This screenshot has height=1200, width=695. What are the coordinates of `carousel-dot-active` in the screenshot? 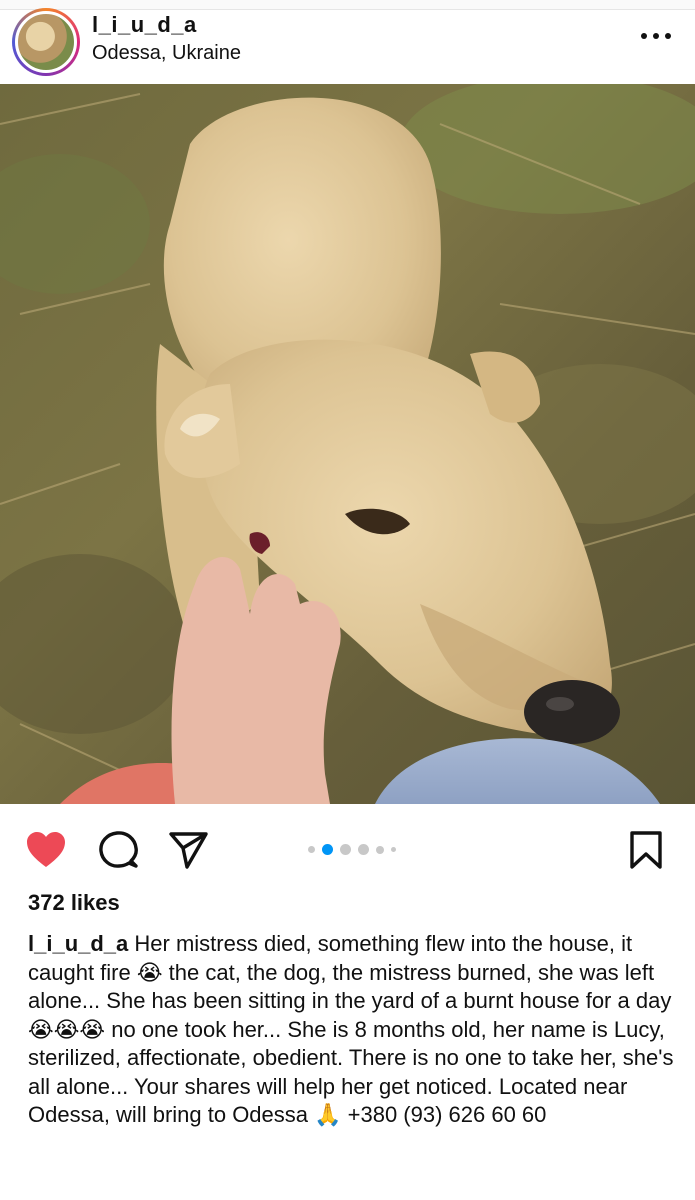 It's located at (327, 849).